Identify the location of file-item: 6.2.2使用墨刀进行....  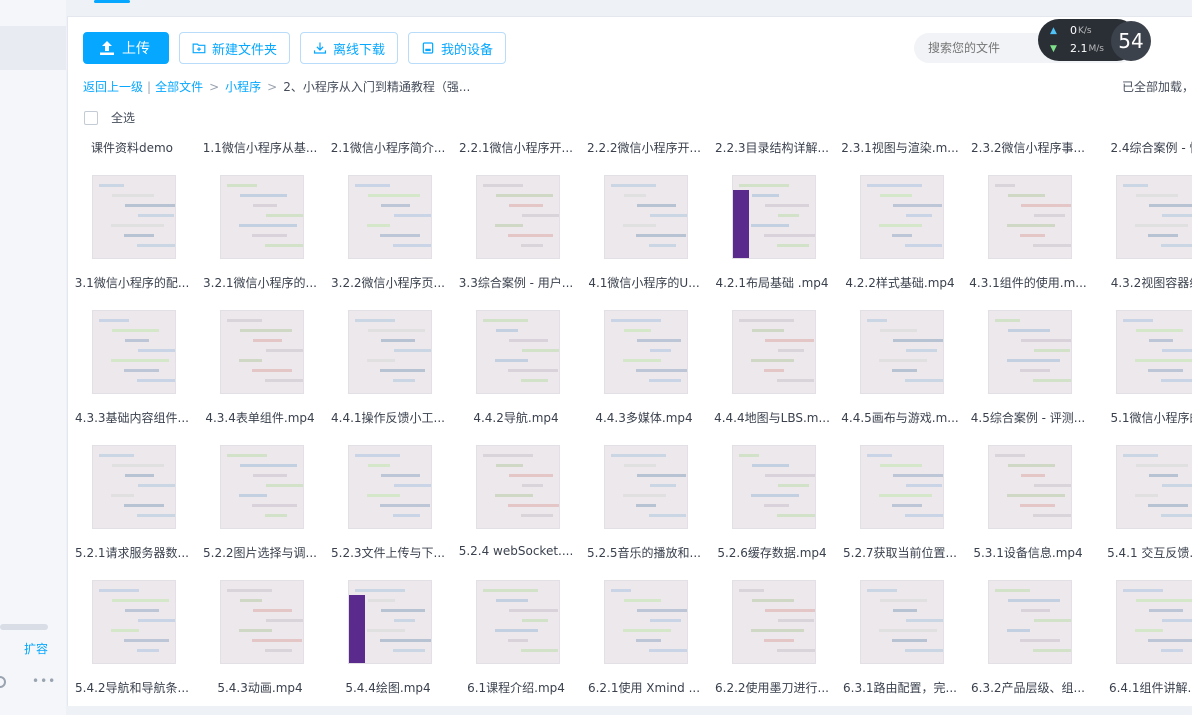
(772, 356).